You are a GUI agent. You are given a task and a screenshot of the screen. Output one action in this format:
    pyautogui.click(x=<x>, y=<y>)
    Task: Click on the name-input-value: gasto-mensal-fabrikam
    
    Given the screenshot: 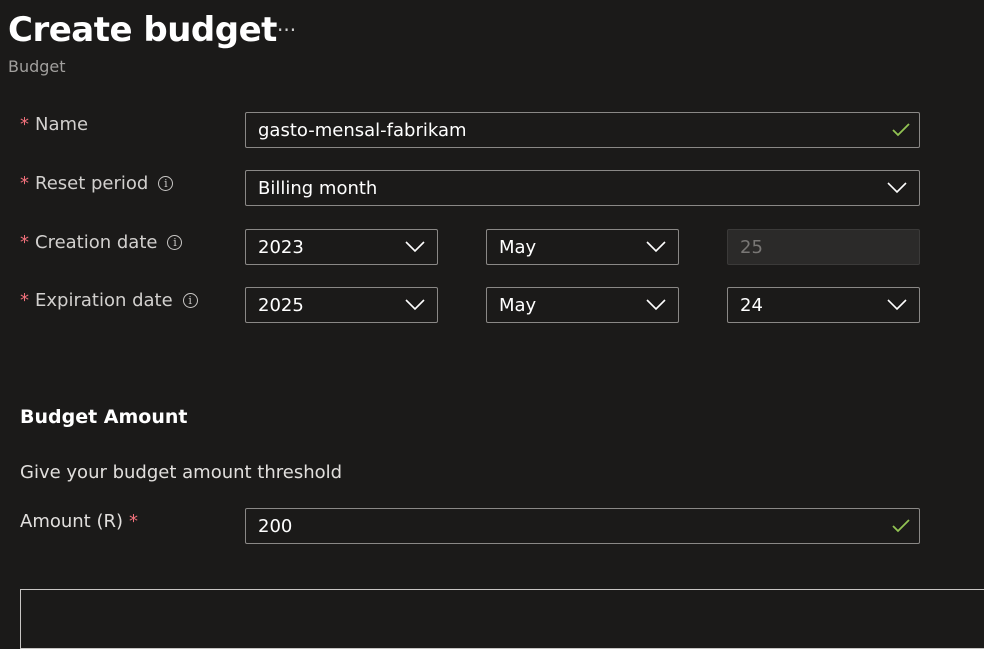 What is the action you would take?
    pyautogui.click(x=362, y=130)
    